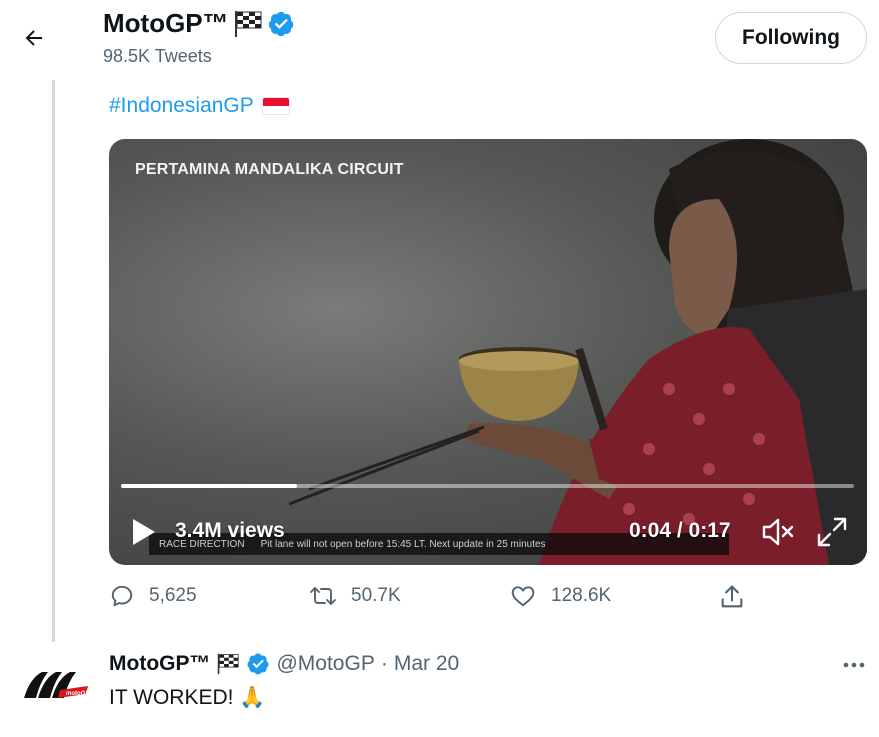  What do you see at coordinates (252, 697) in the screenshot?
I see `folded-hands-emoji: 🙏` at bounding box center [252, 697].